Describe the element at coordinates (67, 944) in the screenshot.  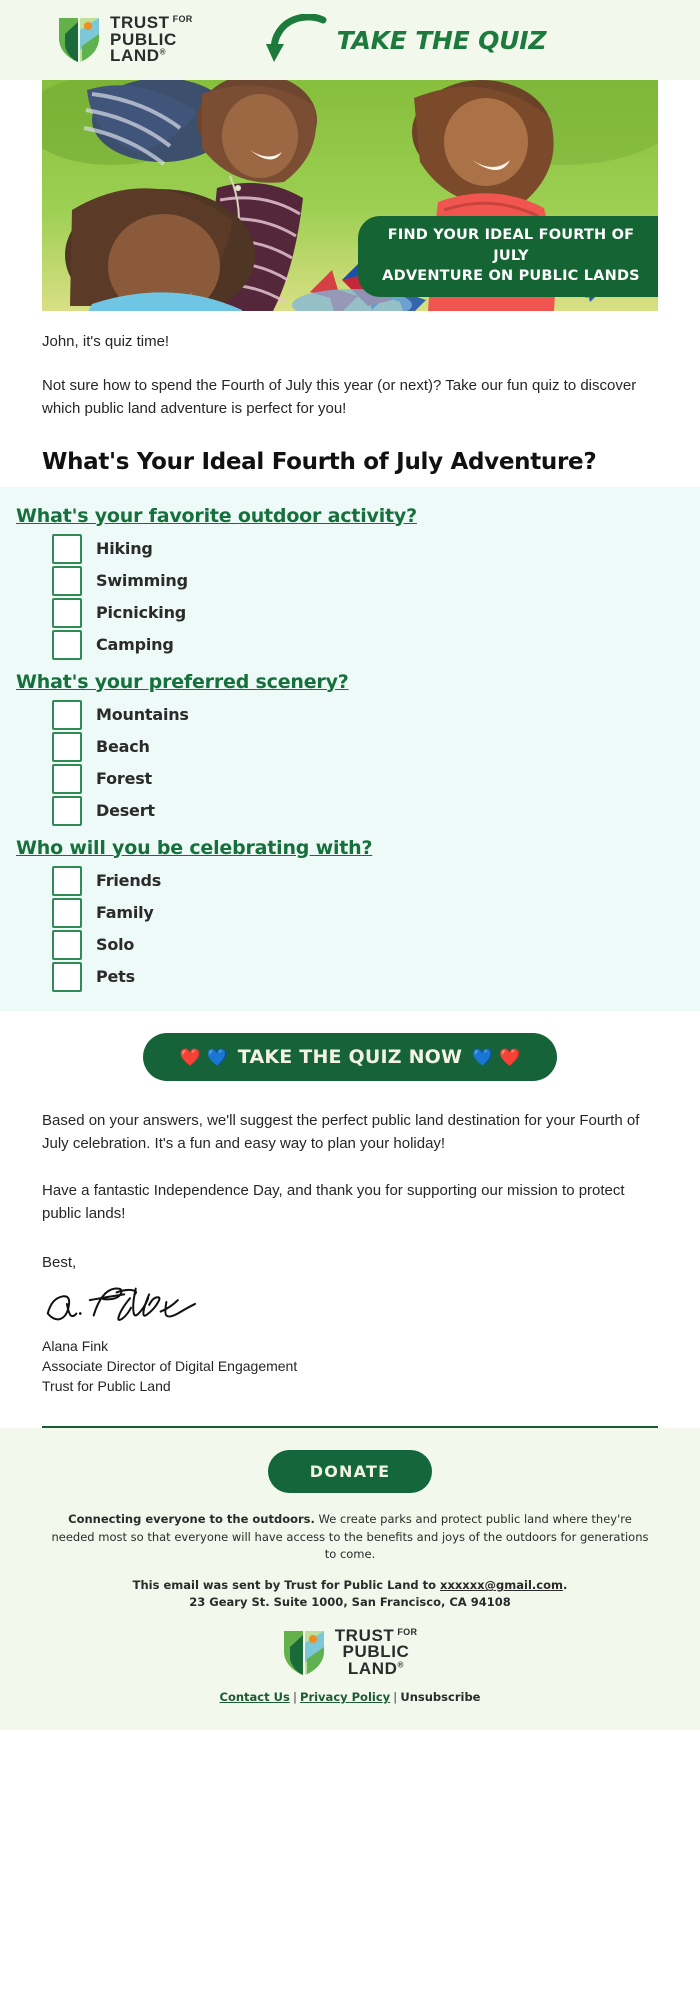
I see `checkbox-solo` at that location.